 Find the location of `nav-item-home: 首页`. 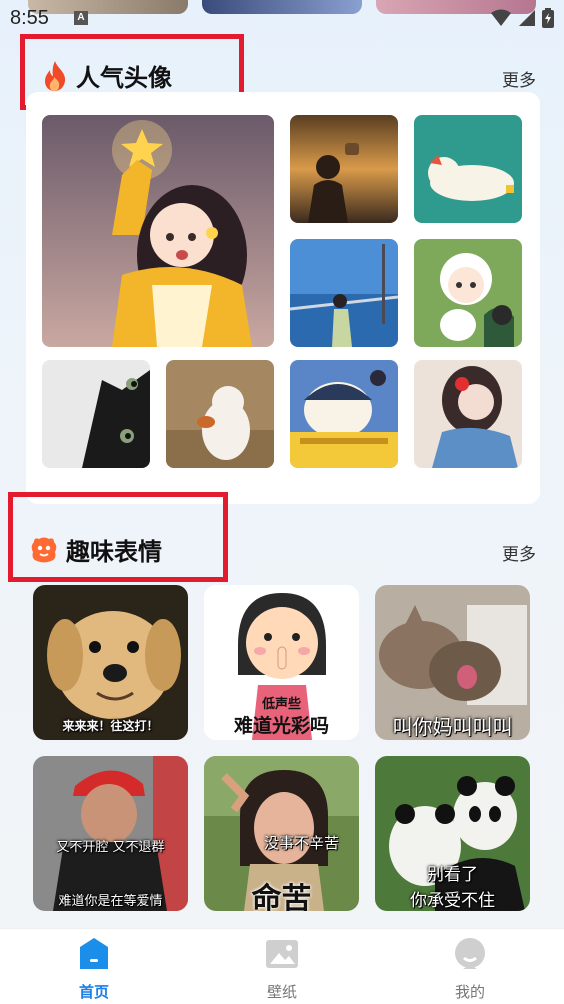

nav-item-home: 首页 is located at coordinates (94, 969).